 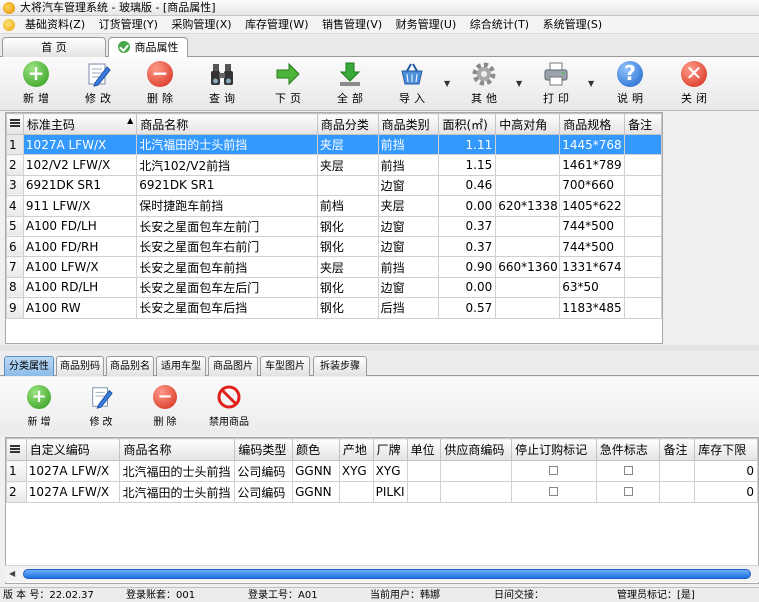 What do you see at coordinates (98, 85) in the screenshot?
I see `edit-button: 修改` at bounding box center [98, 85].